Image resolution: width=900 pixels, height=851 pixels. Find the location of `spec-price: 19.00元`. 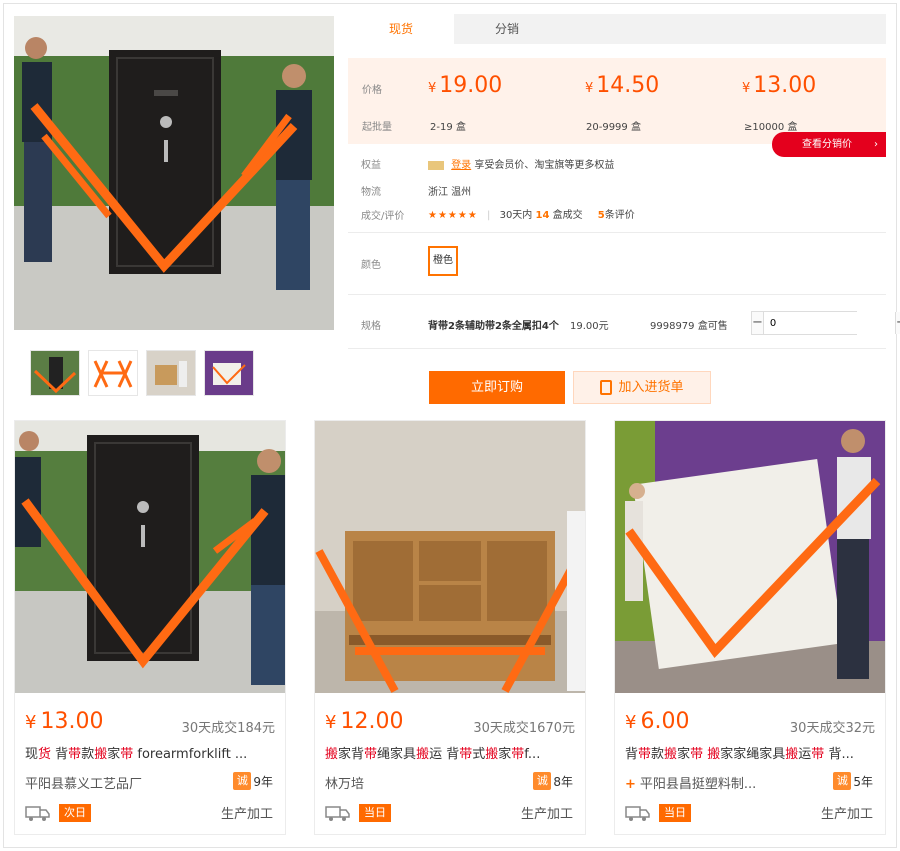

spec-price: 19.00元 is located at coordinates (589, 326).